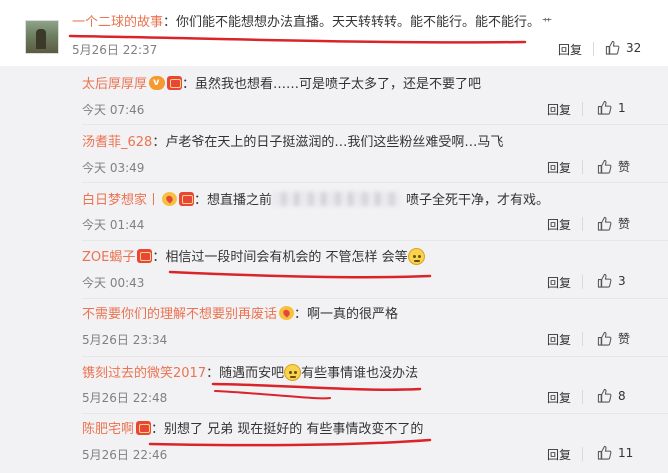  What do you see at coordinates (622, 107) in the screenshot?
I see `like-count: 1` at bounding box center [622, 107].